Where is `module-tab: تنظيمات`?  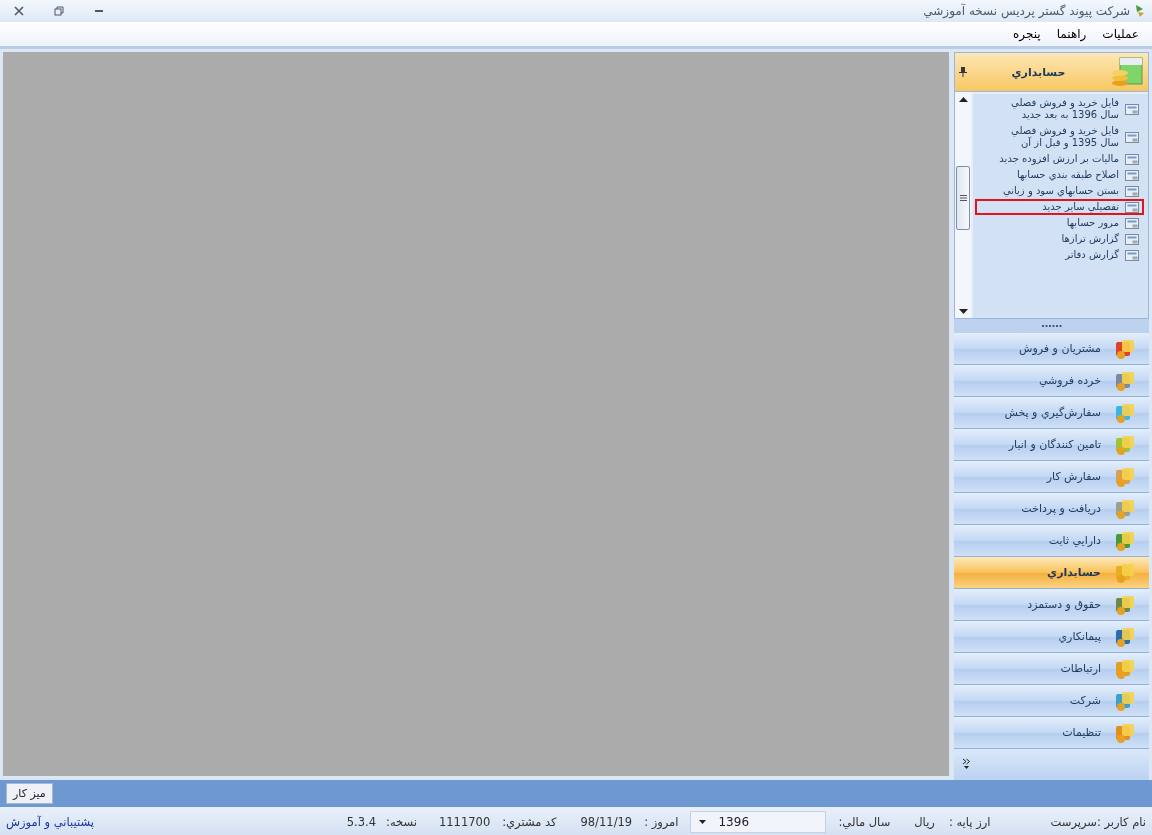 module-tab: تنظيمات is located at coordinates (1051, 733).